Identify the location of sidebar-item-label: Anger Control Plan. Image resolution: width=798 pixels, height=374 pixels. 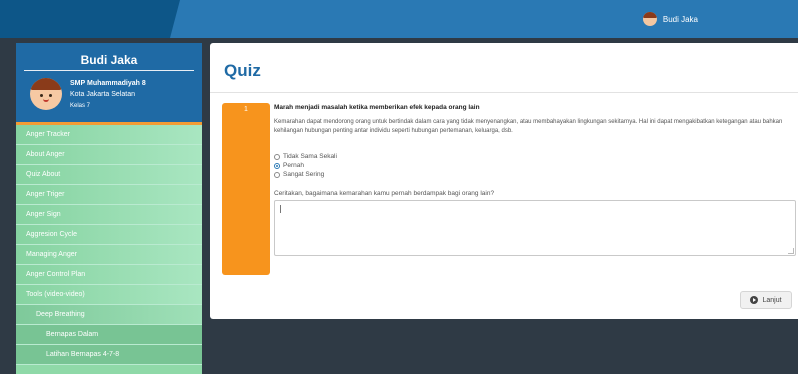
(56, 274).